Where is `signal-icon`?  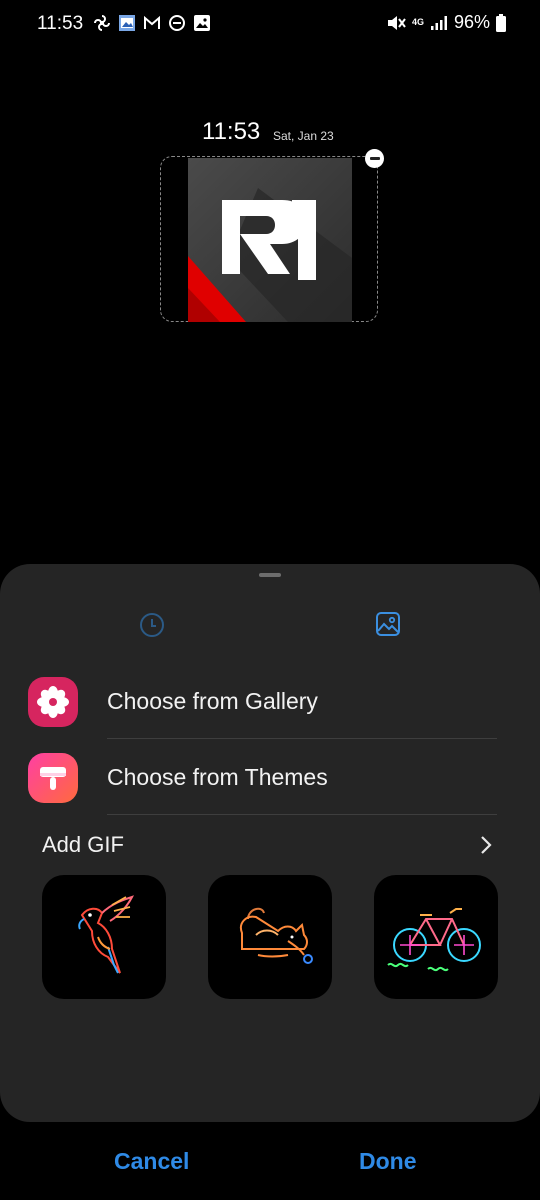
signal-icon is located at coordinates (438, 22).